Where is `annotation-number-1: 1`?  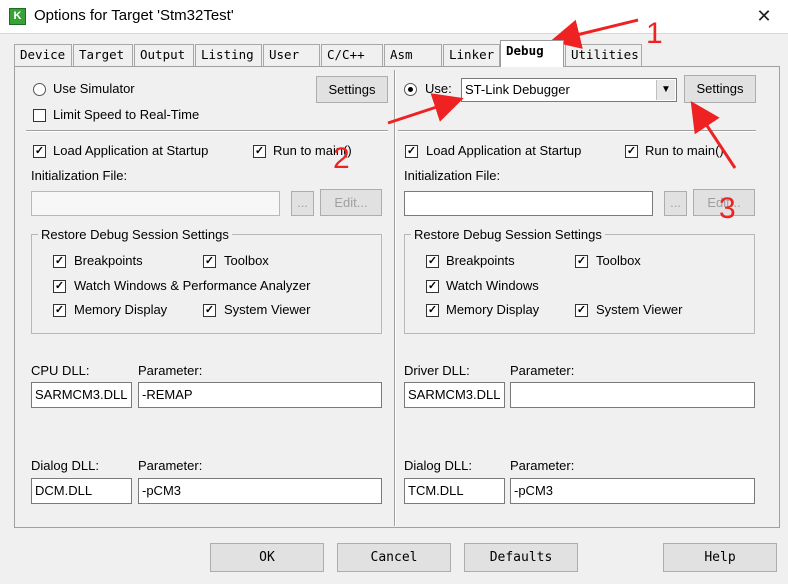
annotation-number-1: 1 is located at coordinates (654, 33).